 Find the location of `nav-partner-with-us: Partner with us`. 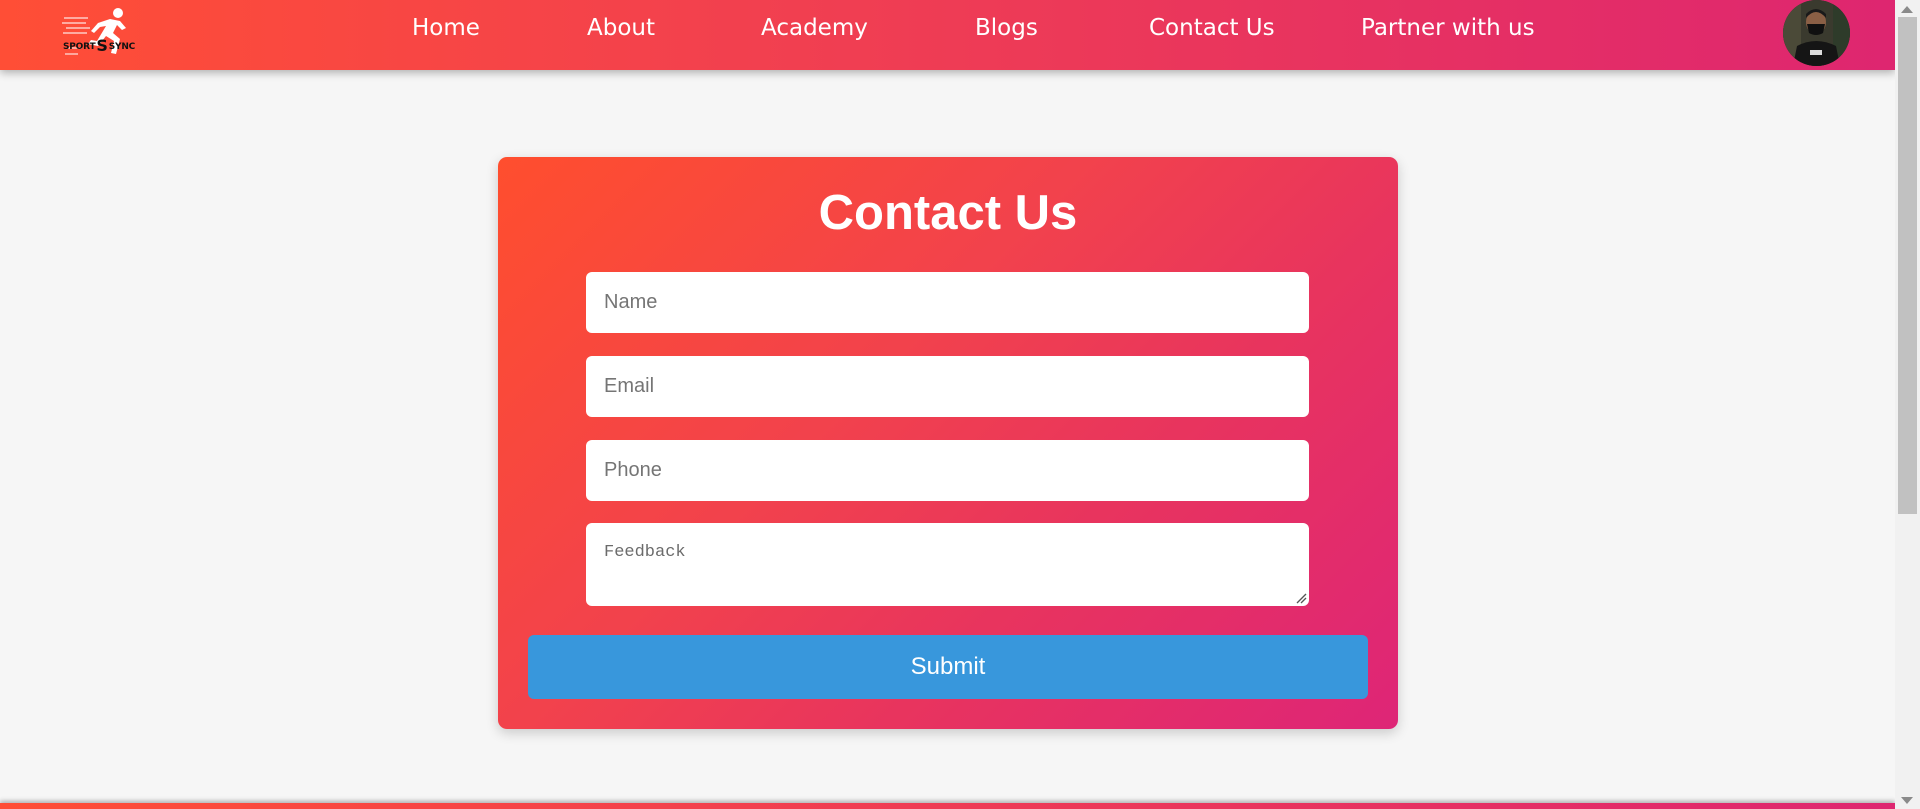

nav-partner-with-us: Partner with us is located at coordinates (1448, 28).